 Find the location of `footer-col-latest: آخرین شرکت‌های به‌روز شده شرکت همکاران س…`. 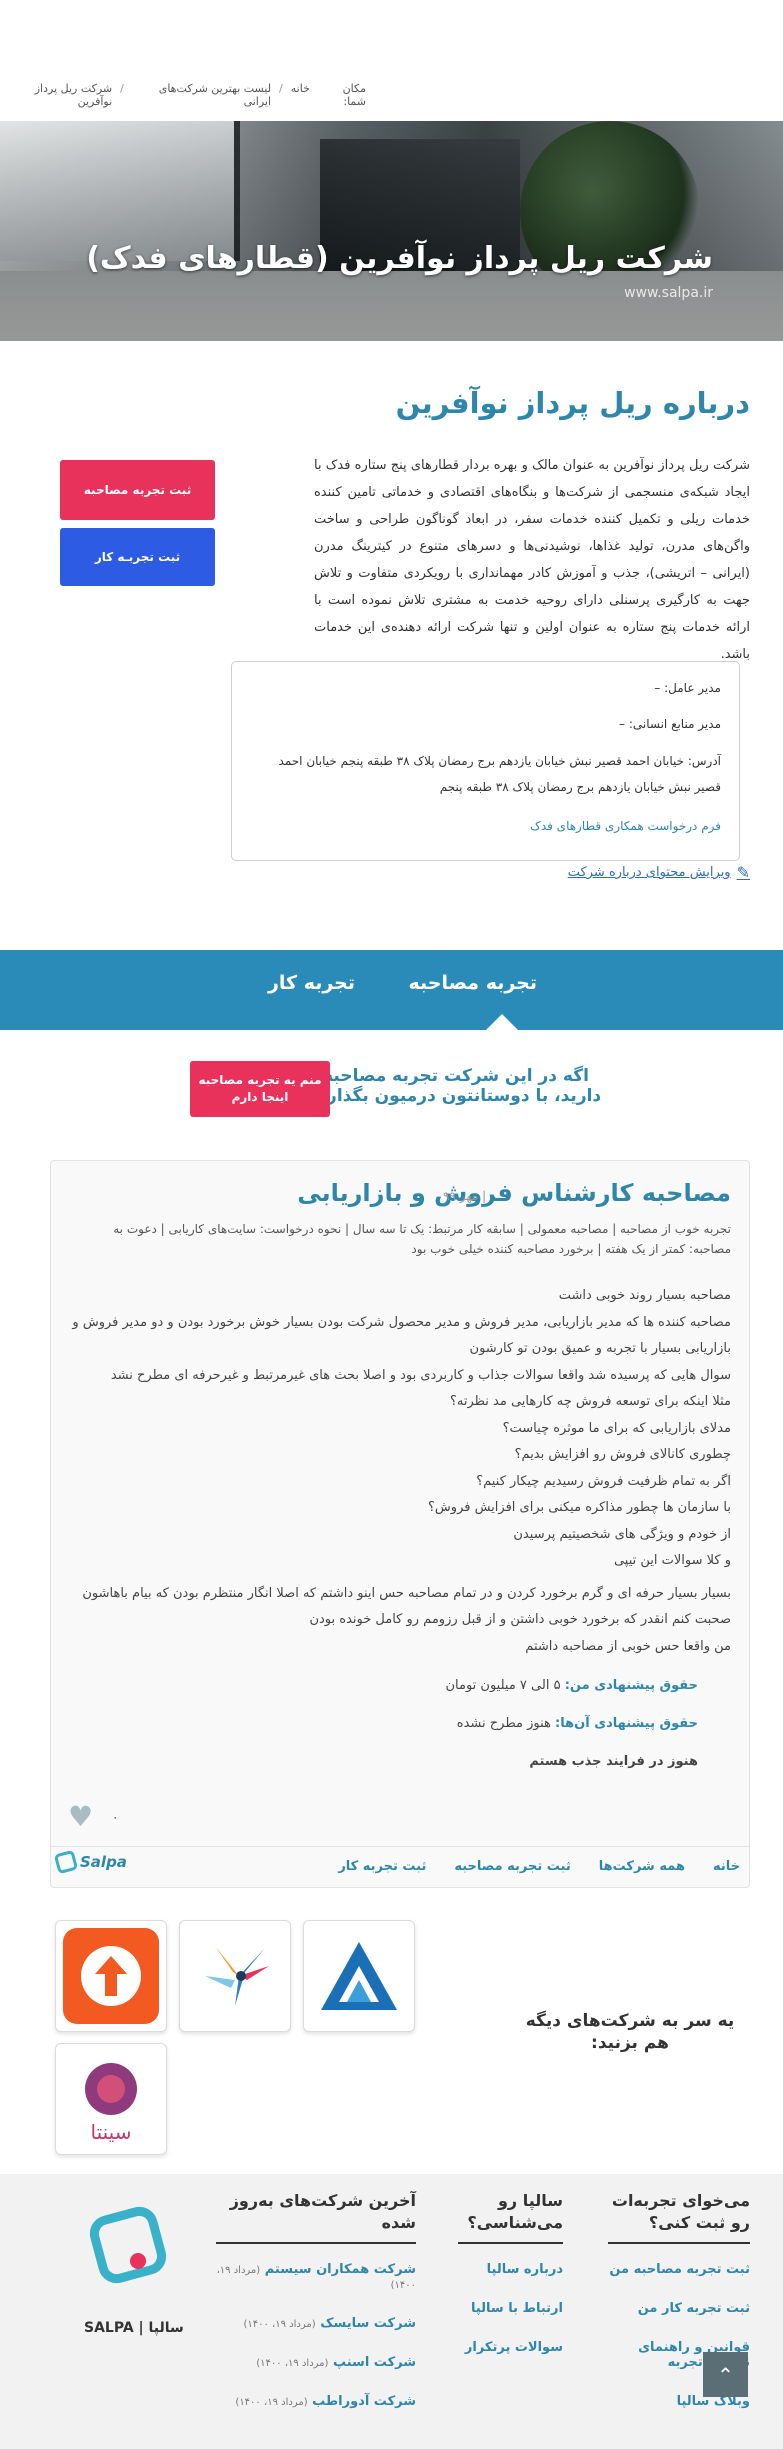

footer-col-latest: آخرین شرکت‌های به‌روز شده شرکت همکاران س… is located at coordinates (316, 2311).